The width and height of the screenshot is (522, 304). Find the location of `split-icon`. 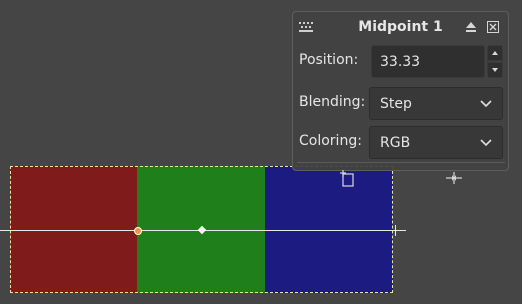

split-icon is located at coordinates (454, 178).